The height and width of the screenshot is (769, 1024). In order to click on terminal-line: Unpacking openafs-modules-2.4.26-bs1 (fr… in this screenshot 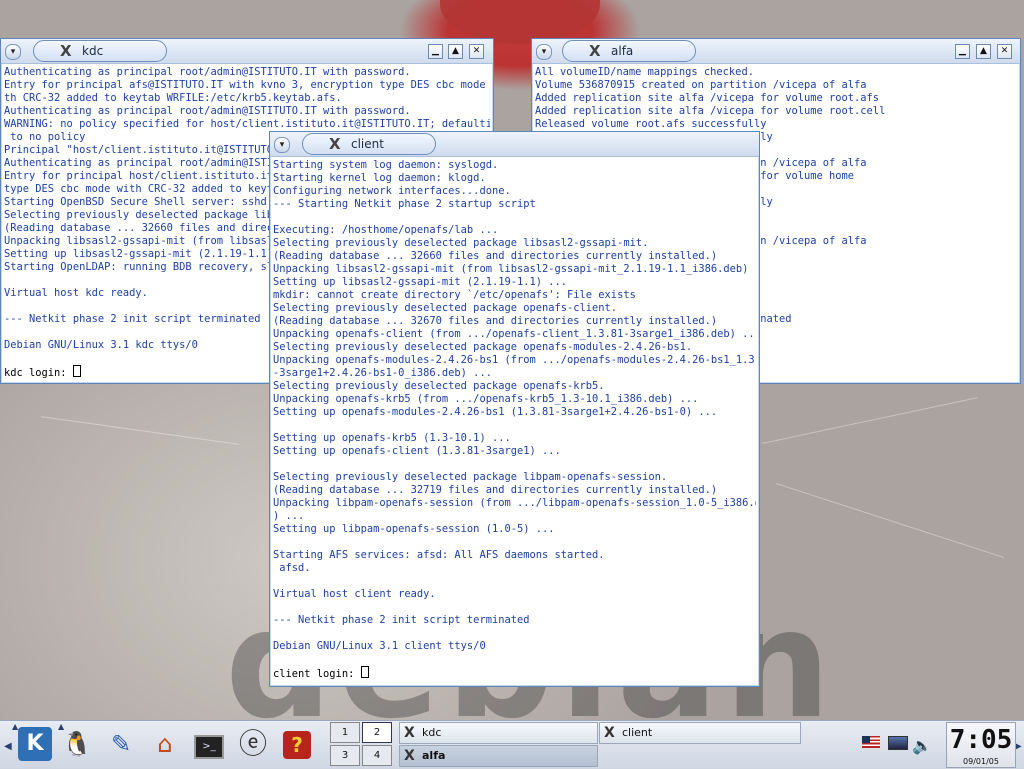, I will do `click(514, 360)`.